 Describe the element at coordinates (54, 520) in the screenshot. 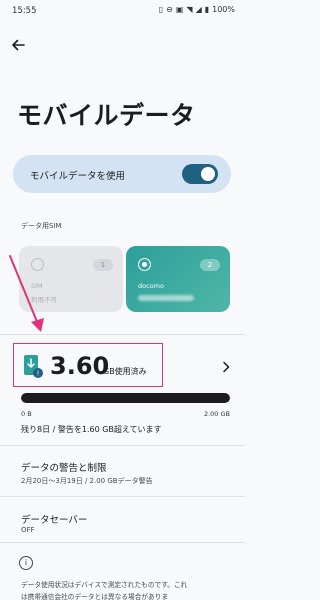

I see `data-saver-title: データセーバー` at that location.